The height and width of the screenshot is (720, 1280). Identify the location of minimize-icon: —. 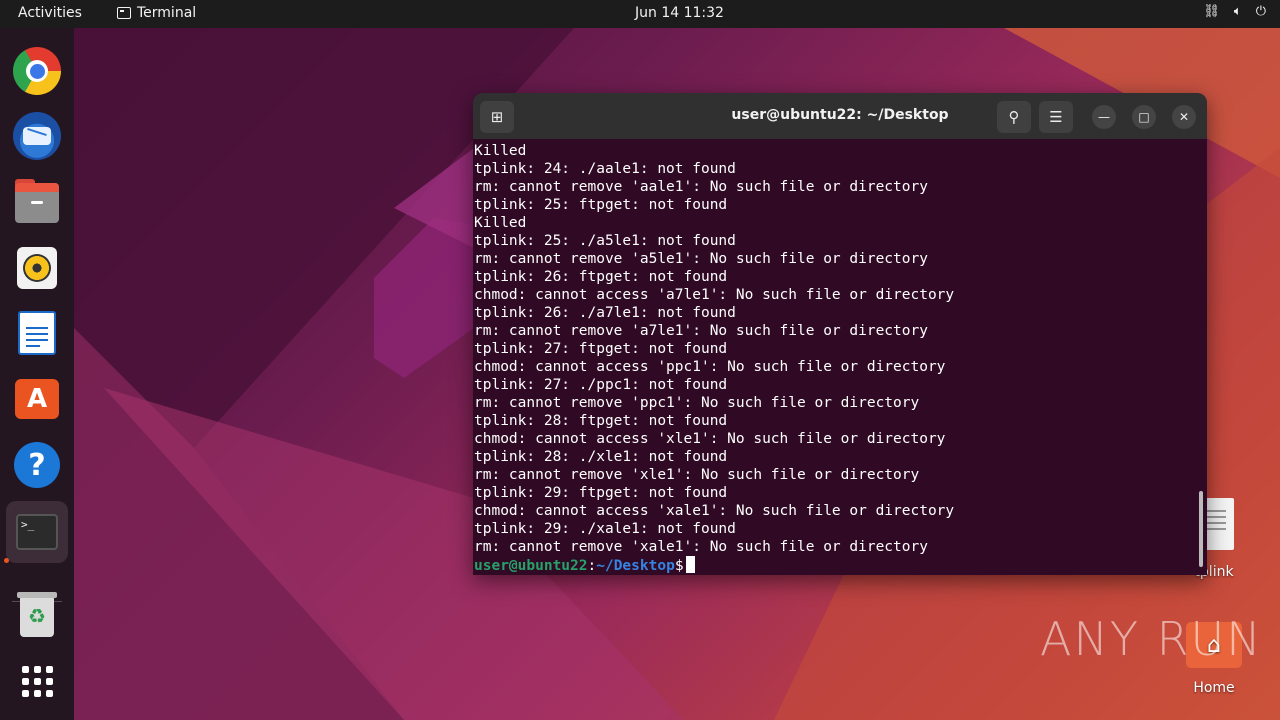
(1104, 117).